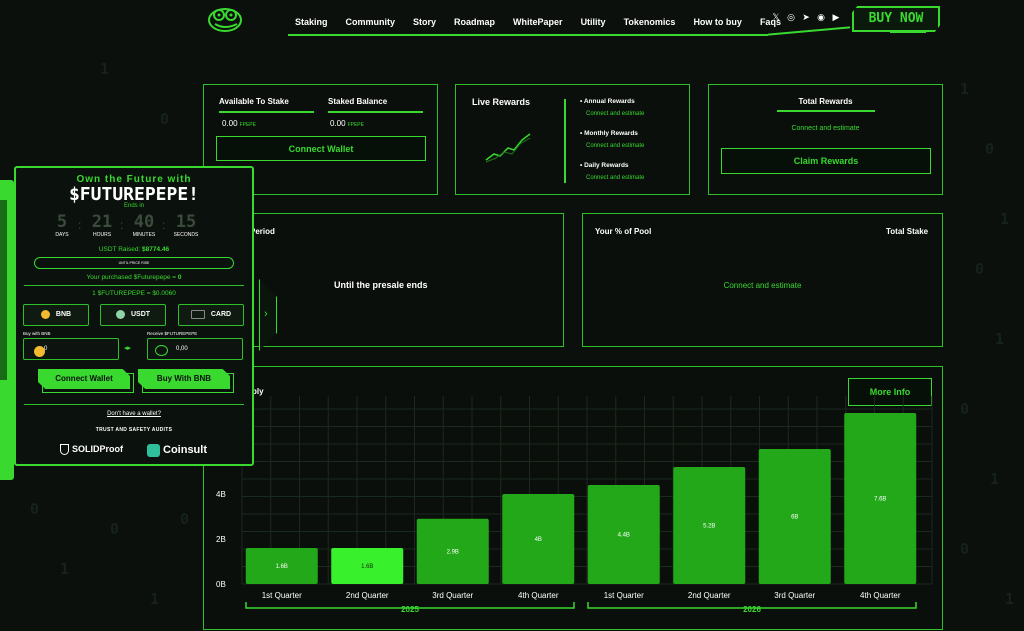 This screenshot has width=1024, height=631. Describe the element at coordinates (826, 161) in the screenshot. I see `claim-rewards-button: Claim Rewards` at that location.